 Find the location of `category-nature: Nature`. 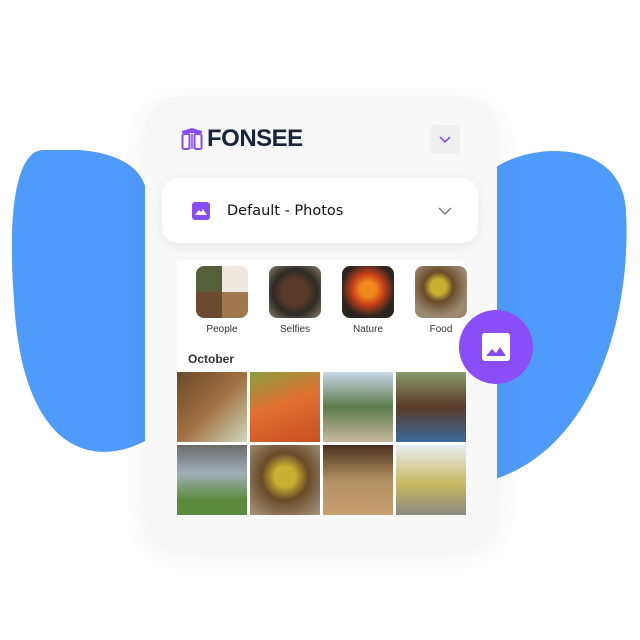

category-nature: Nature is located at coordinates (368, 300).